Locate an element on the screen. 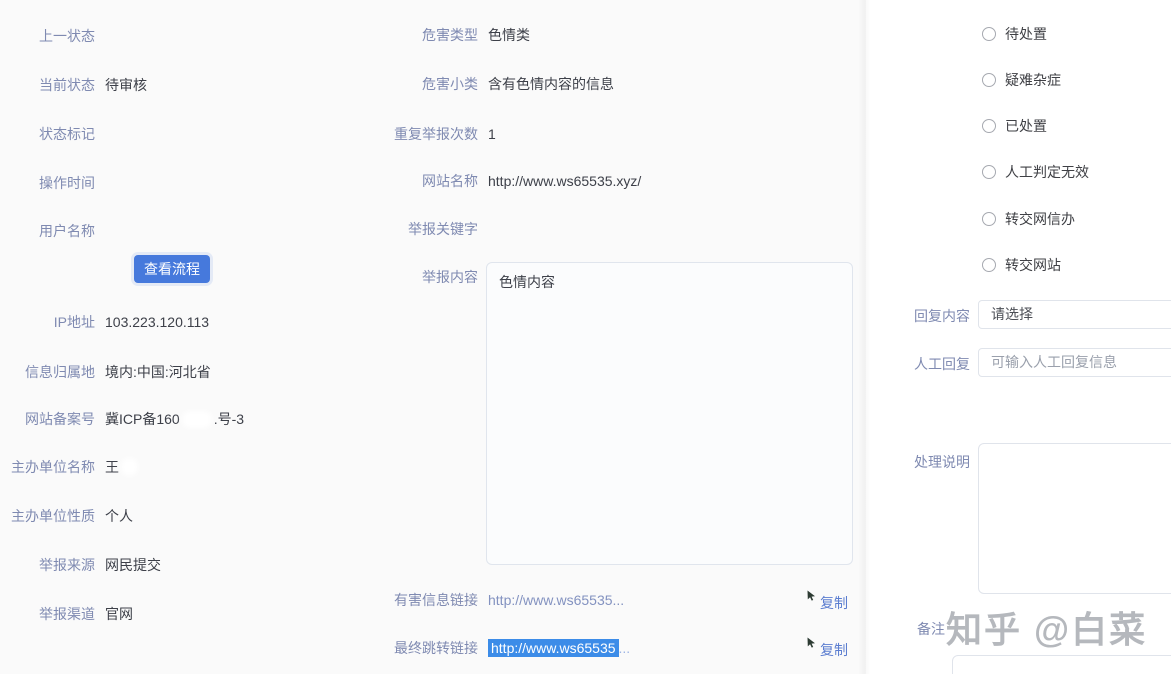 The width and height of the screenshot is (1171, 674). process-note-textarea is located at coordinates (1074, 518).